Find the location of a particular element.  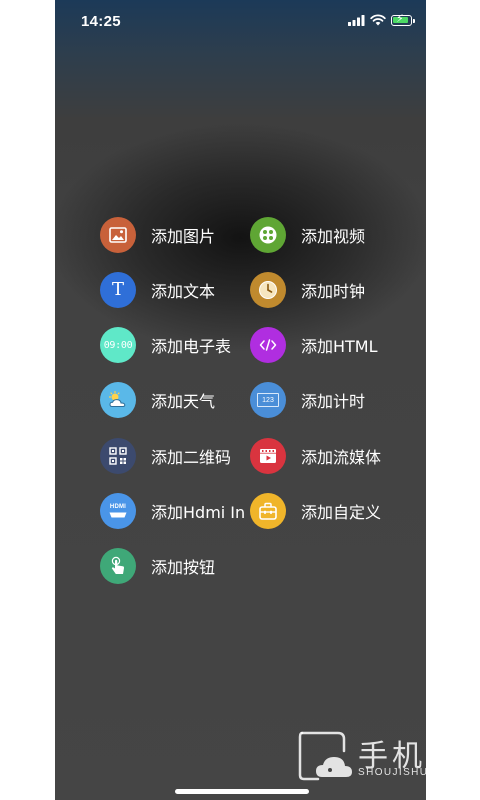

add-clock-label: 添加时钟 is located at coordinates (333, 291).